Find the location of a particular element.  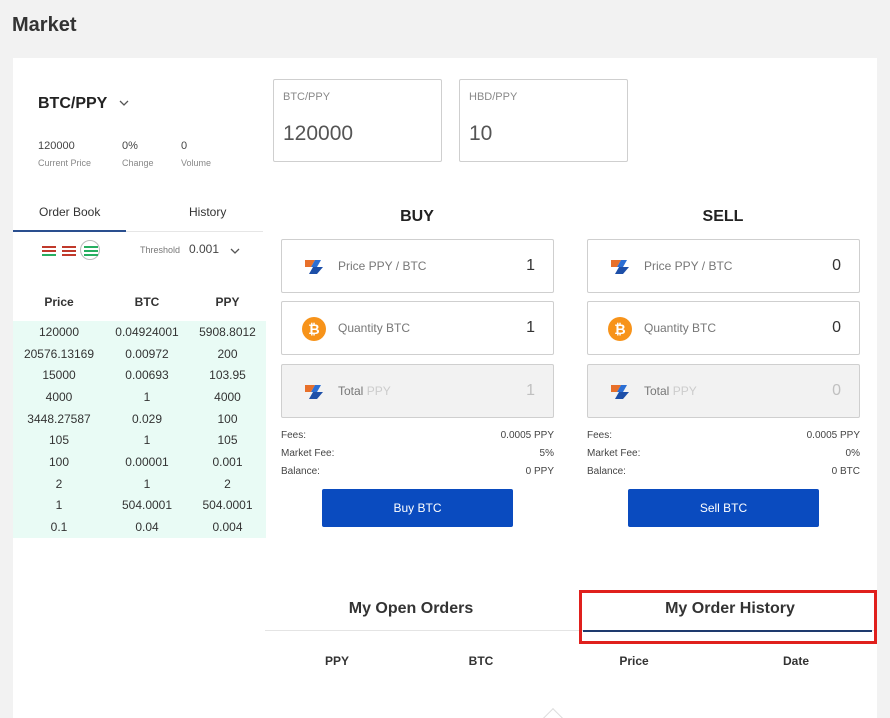

cell-price: 0.1 is located at coordinates (59, 527).